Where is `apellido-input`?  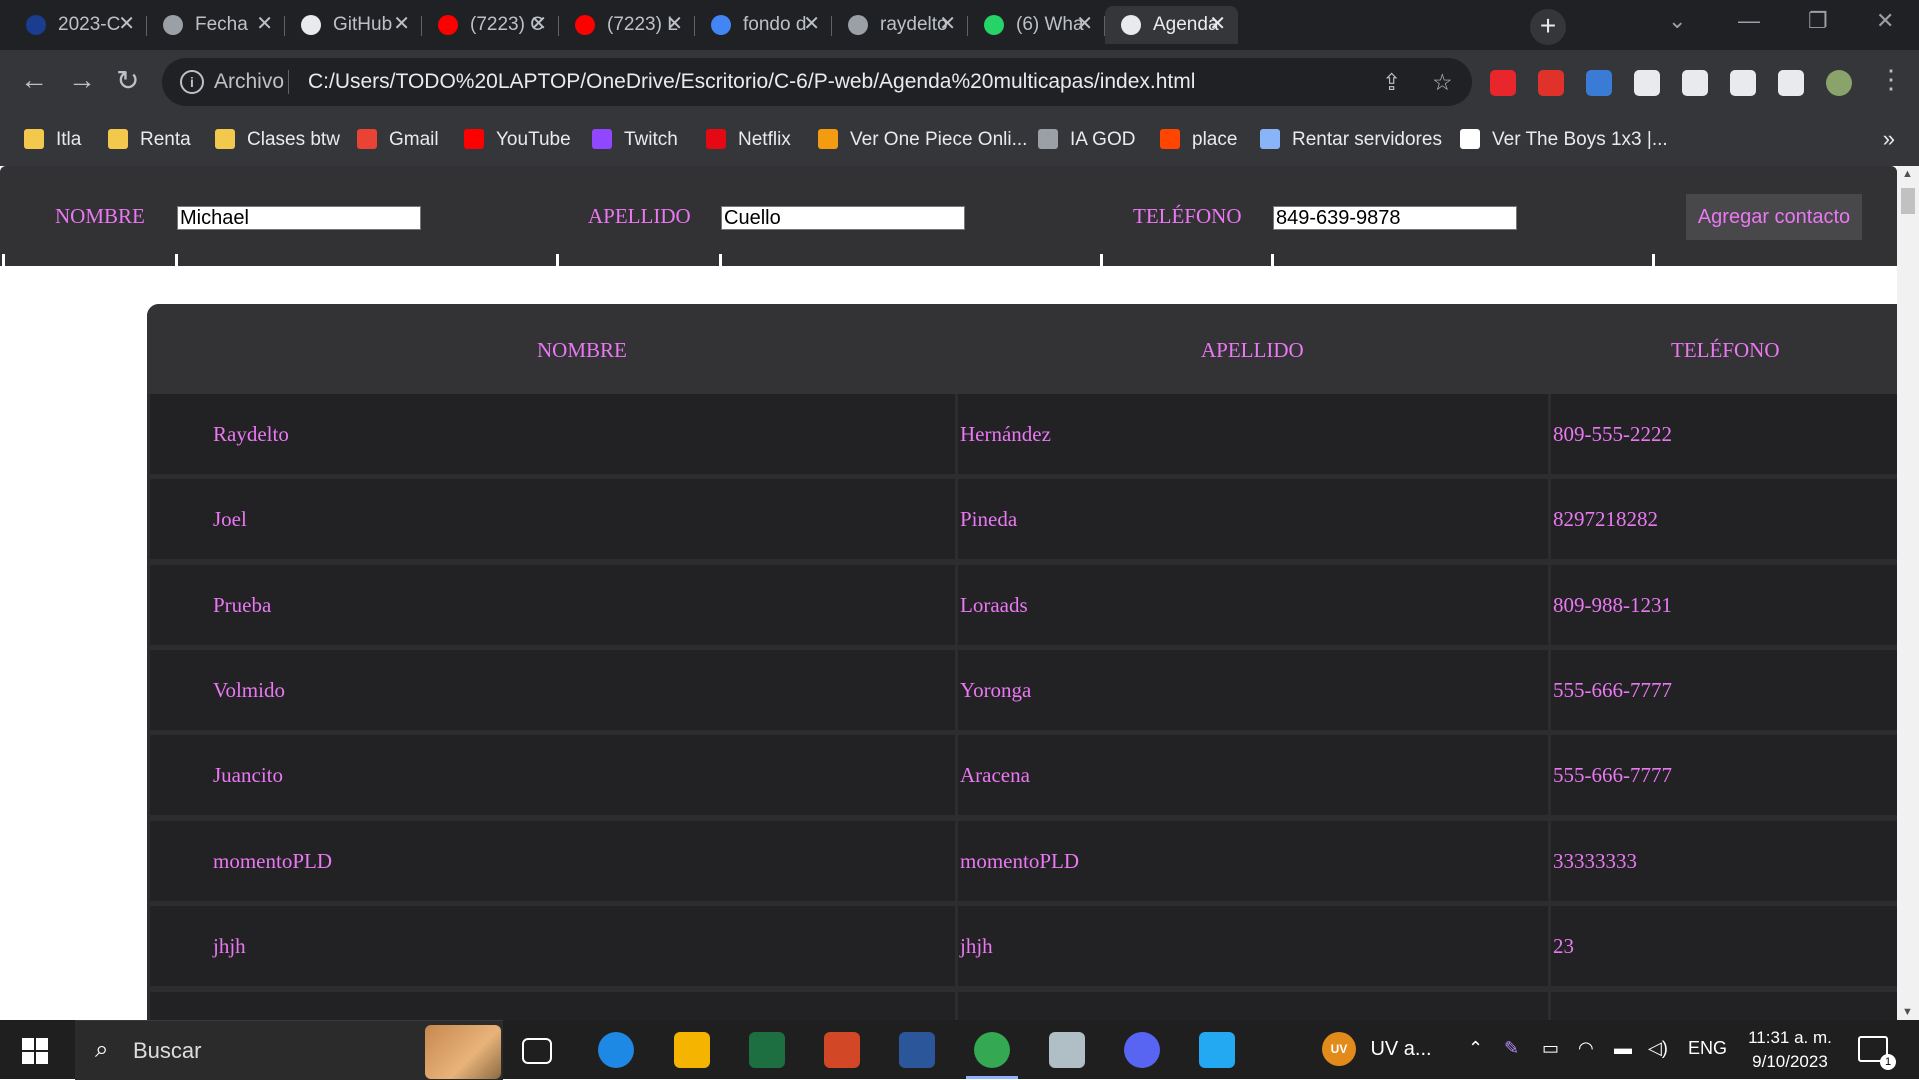
apellido-input is located at coordinates (843, 218).